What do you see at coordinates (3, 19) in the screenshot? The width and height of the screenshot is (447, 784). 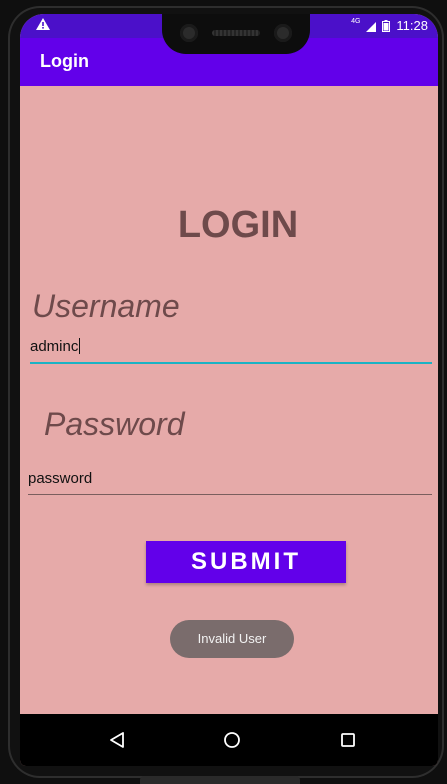 I see `side-button` at bounding box center [3, 19].